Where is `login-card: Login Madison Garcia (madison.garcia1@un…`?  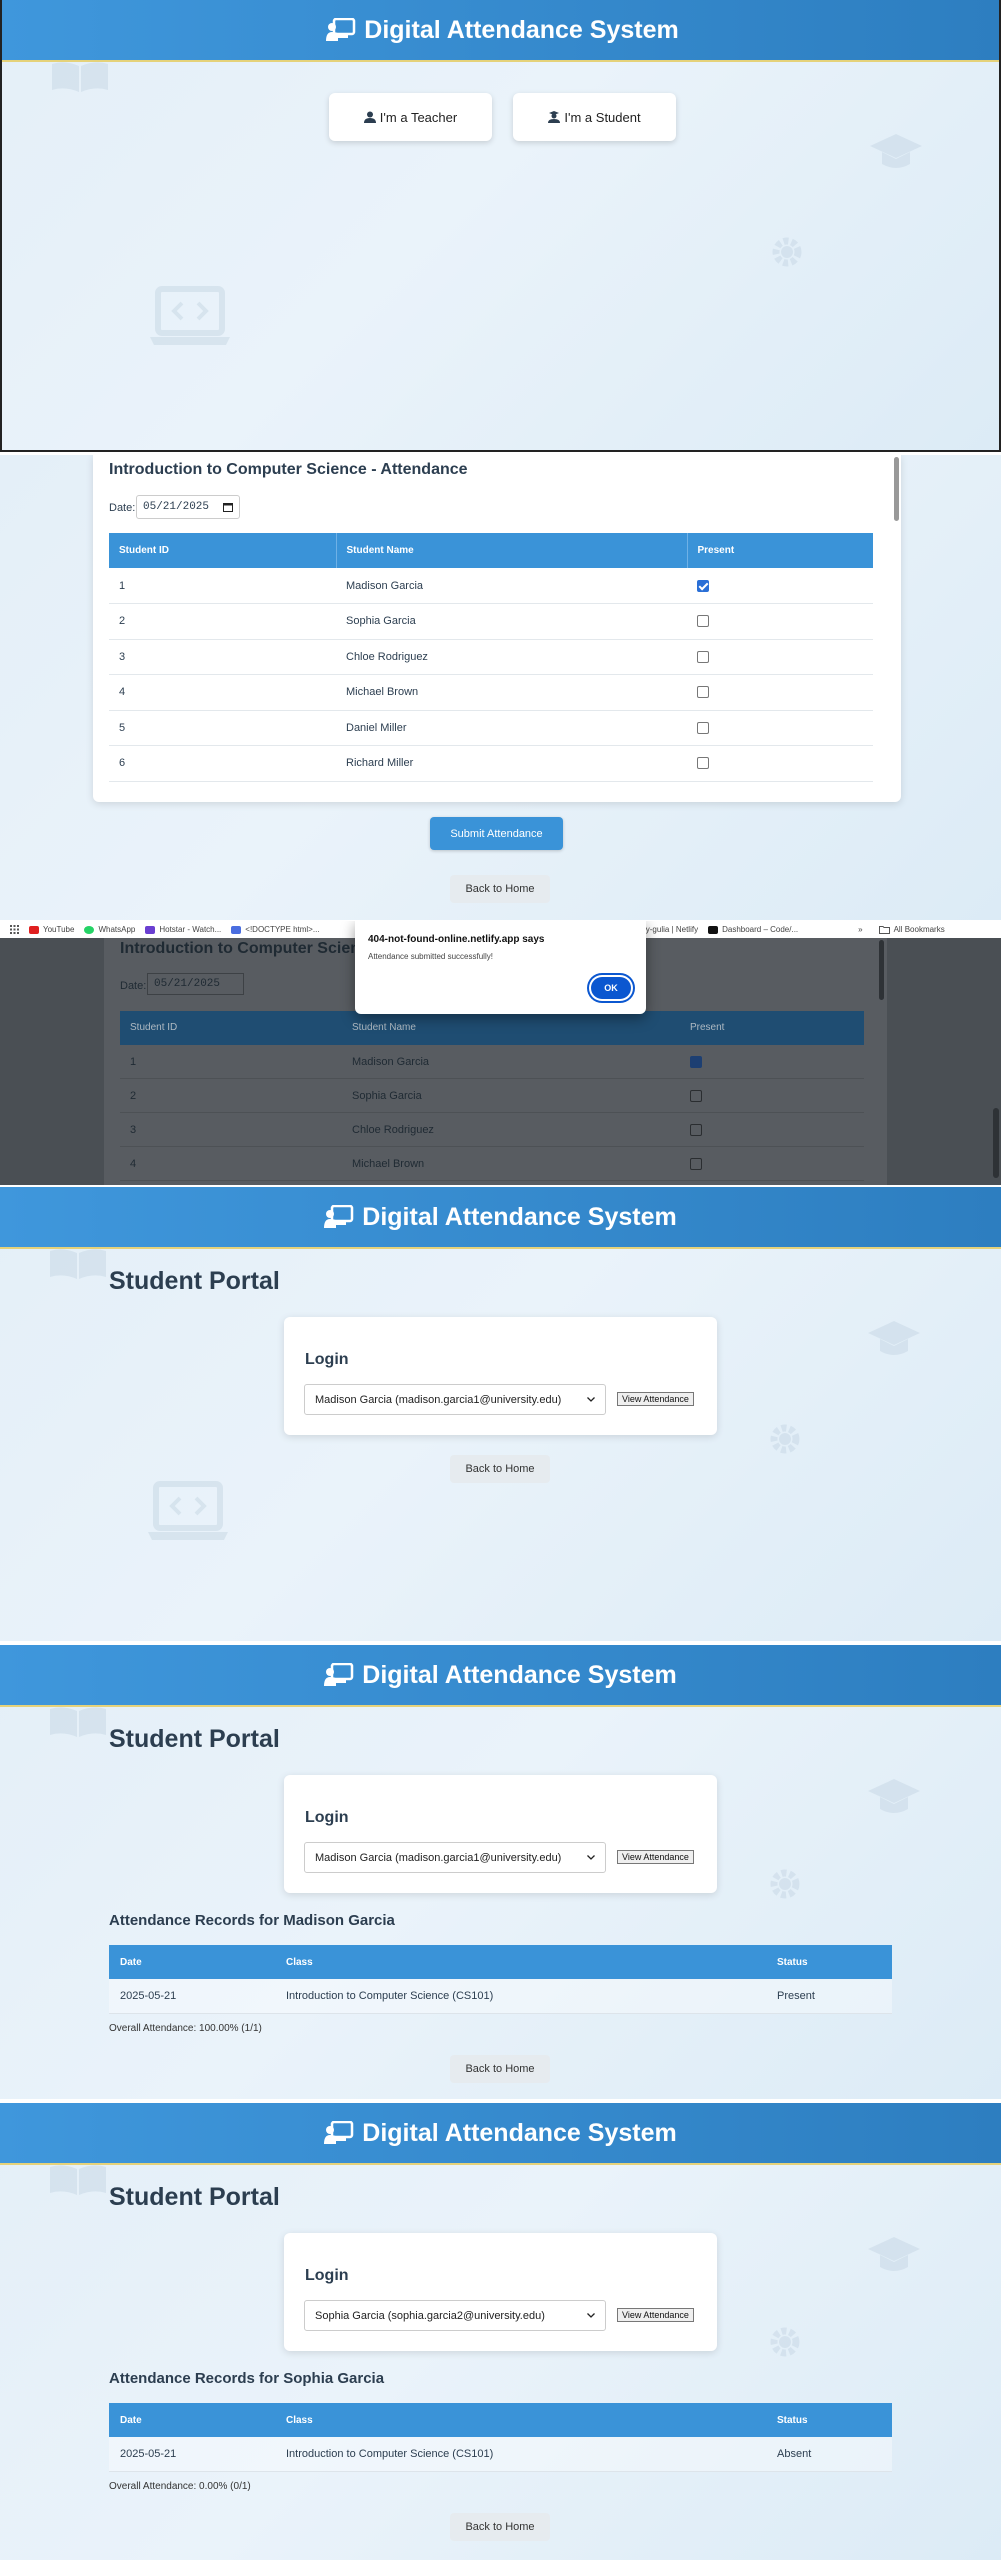 login-card: Login Madison Garcia (madison.garcia1@un… is located at coordinates (500, 1376).